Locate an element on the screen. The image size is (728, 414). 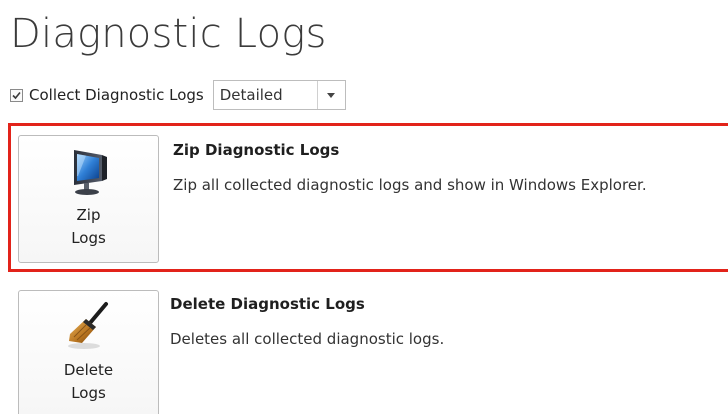
page-title: Diagnostic Logs is located at coordinates (168, 34).